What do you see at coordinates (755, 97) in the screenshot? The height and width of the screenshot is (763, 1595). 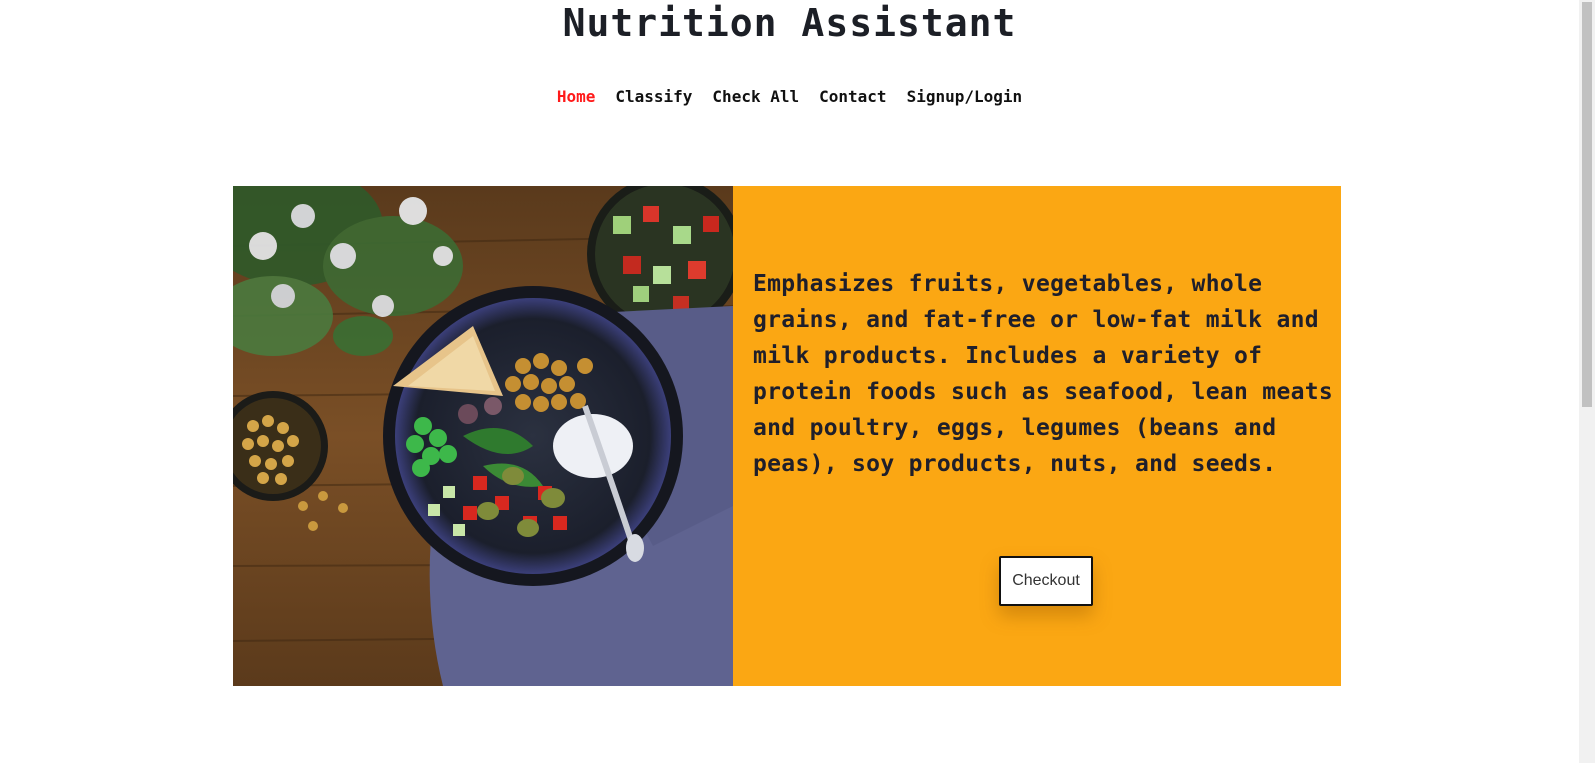 I see `nav-check-all-link: Check All` at bounding box center [755, 97].